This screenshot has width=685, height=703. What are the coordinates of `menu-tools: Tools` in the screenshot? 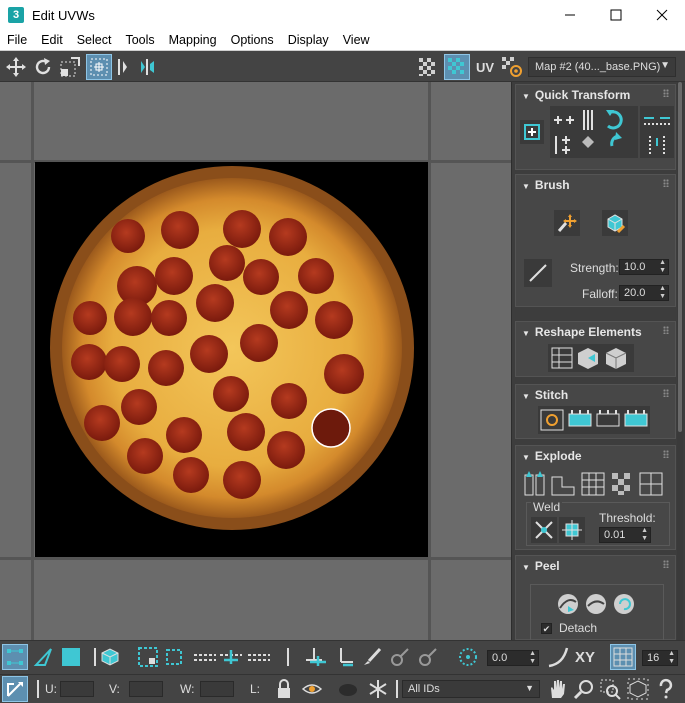 It's located at (139, 40).